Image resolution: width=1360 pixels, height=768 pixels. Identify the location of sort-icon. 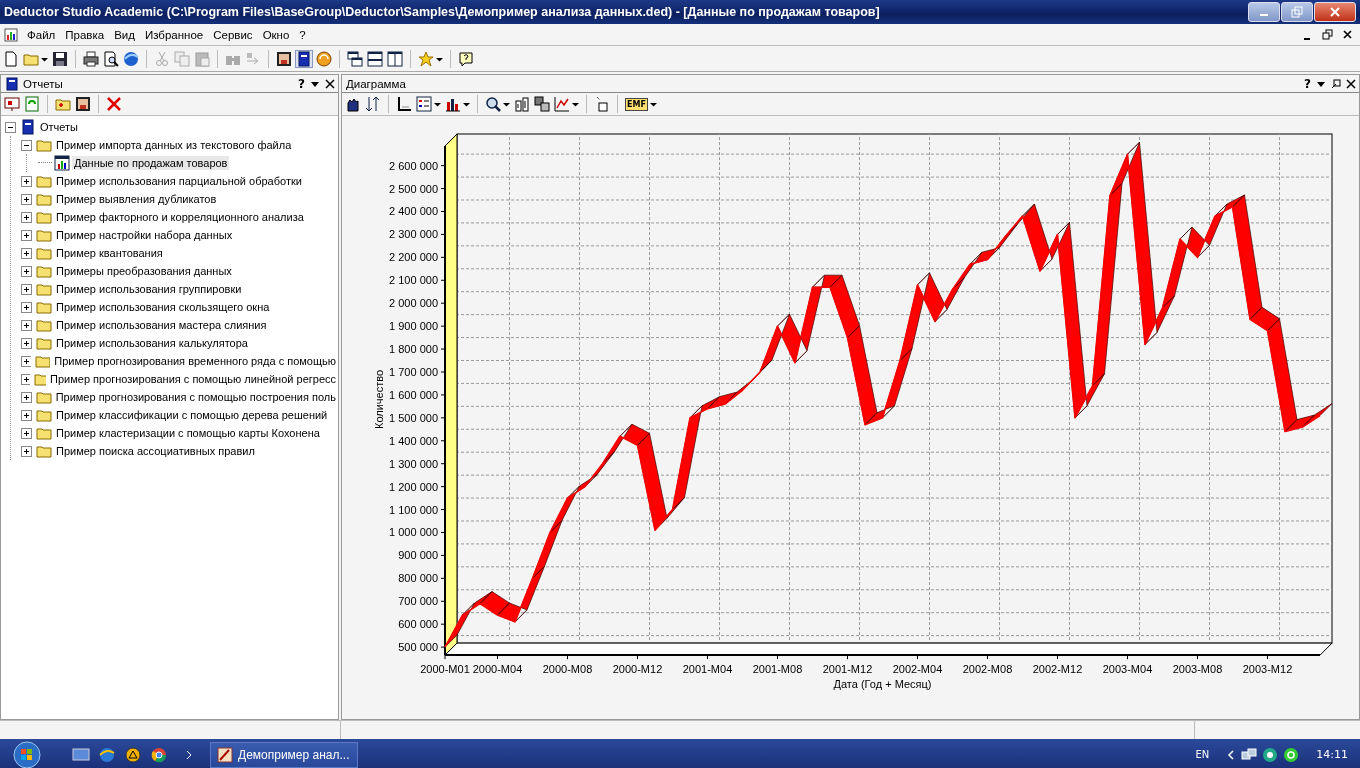
(373, 104).